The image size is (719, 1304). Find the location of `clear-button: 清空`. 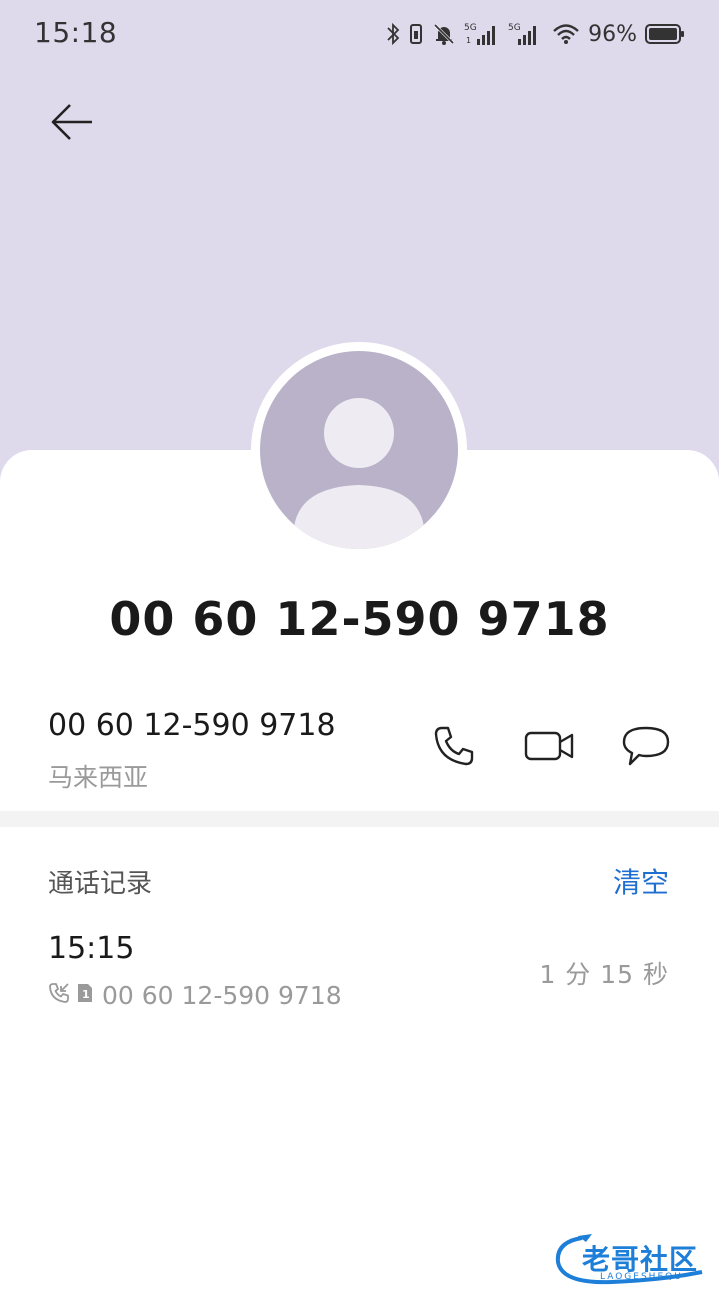

clear-button: 清空 is located at coordinates (641, 881).